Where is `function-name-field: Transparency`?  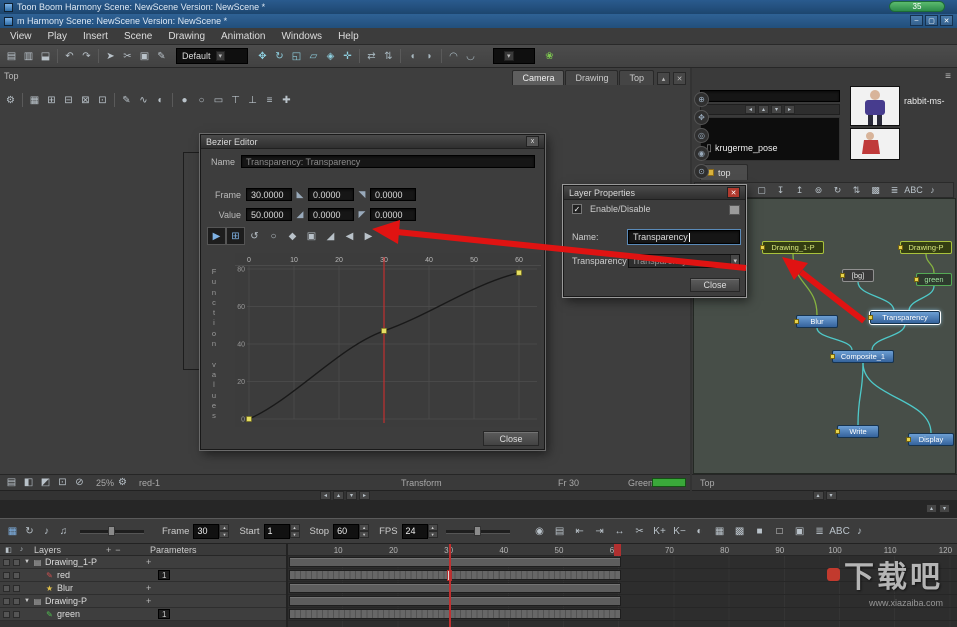
function-name-field: Transparency is located at coordinates (388, 161).